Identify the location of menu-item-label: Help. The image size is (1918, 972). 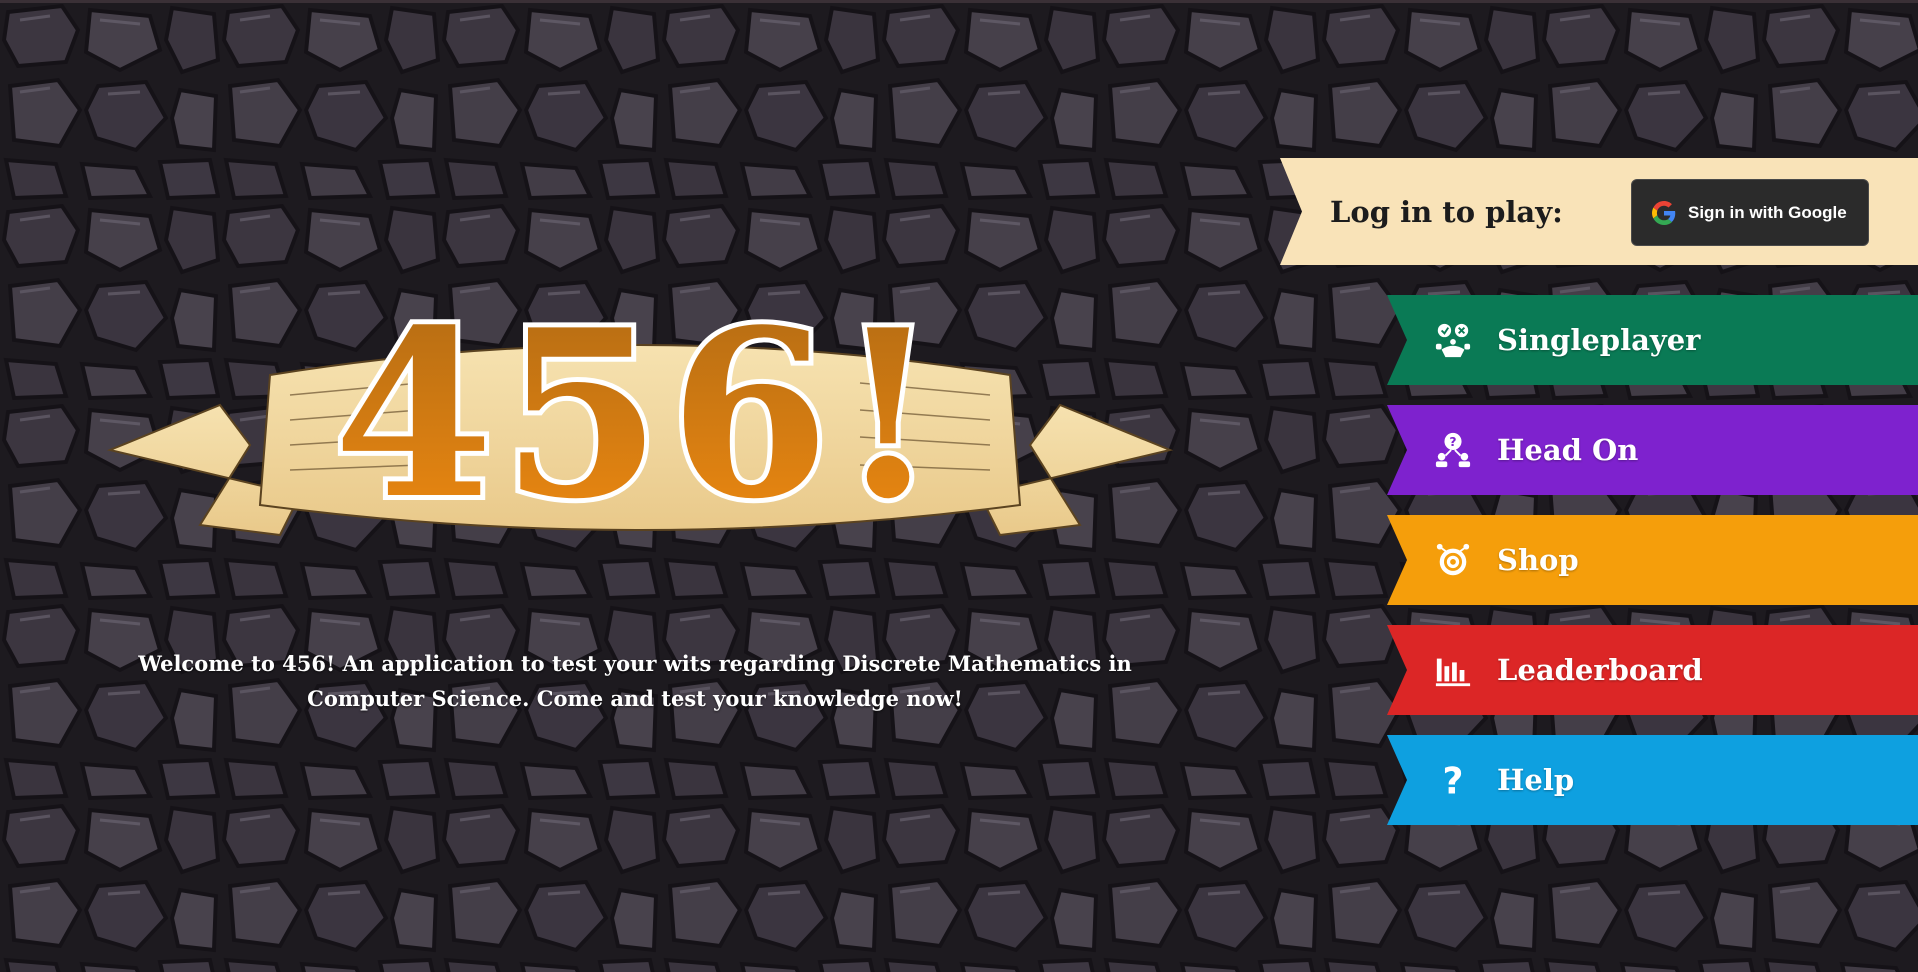
(1536, 780).